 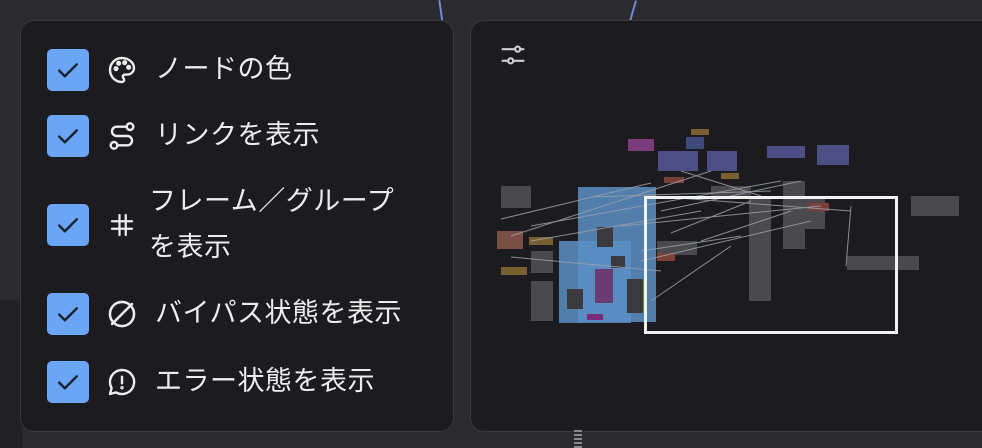 I want to click on option-label: リンクを表示, so click(x=237, y=135).